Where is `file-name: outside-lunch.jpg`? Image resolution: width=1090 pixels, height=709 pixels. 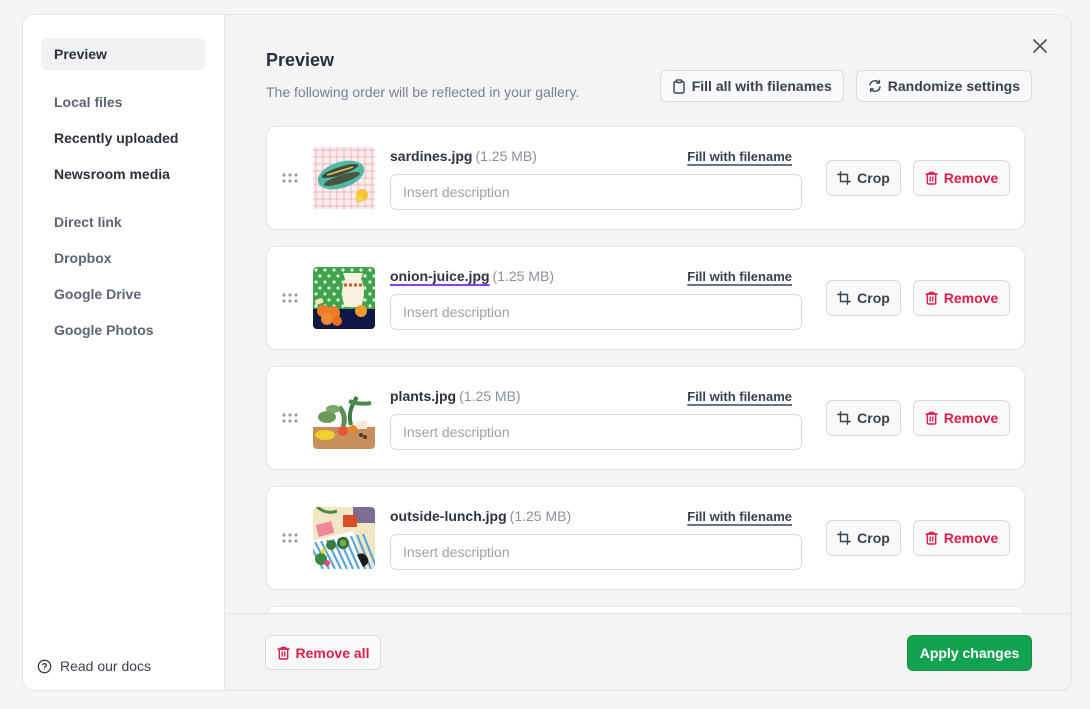 file-name: outside-lunch.jpg is located at coordinates (448, 516).